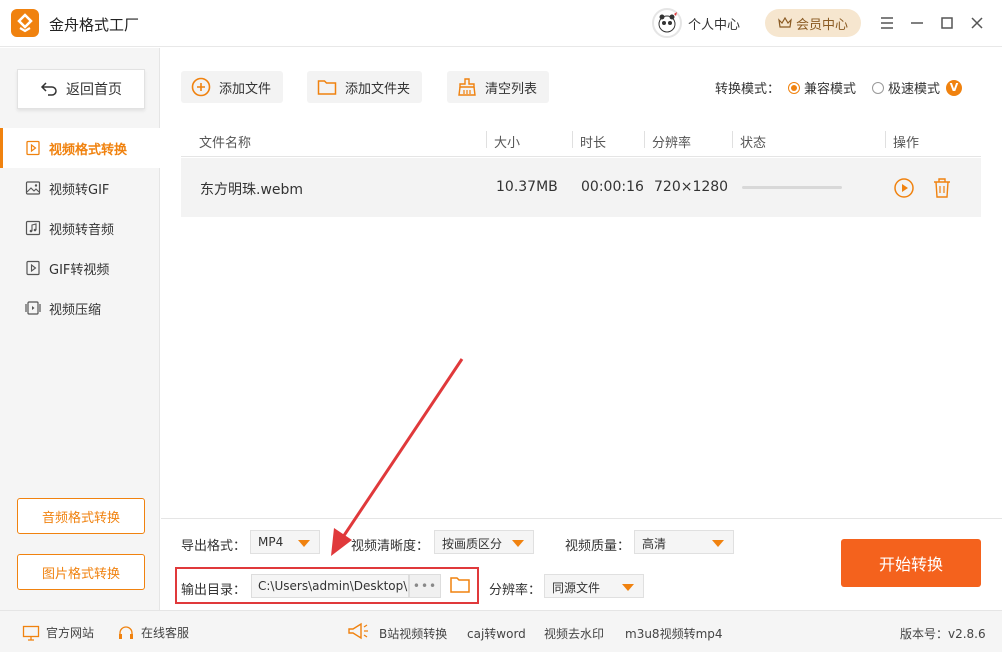  Describe the element at coordinates (33, 268) in the screenshot. I see `gif-video-icon` at that location.